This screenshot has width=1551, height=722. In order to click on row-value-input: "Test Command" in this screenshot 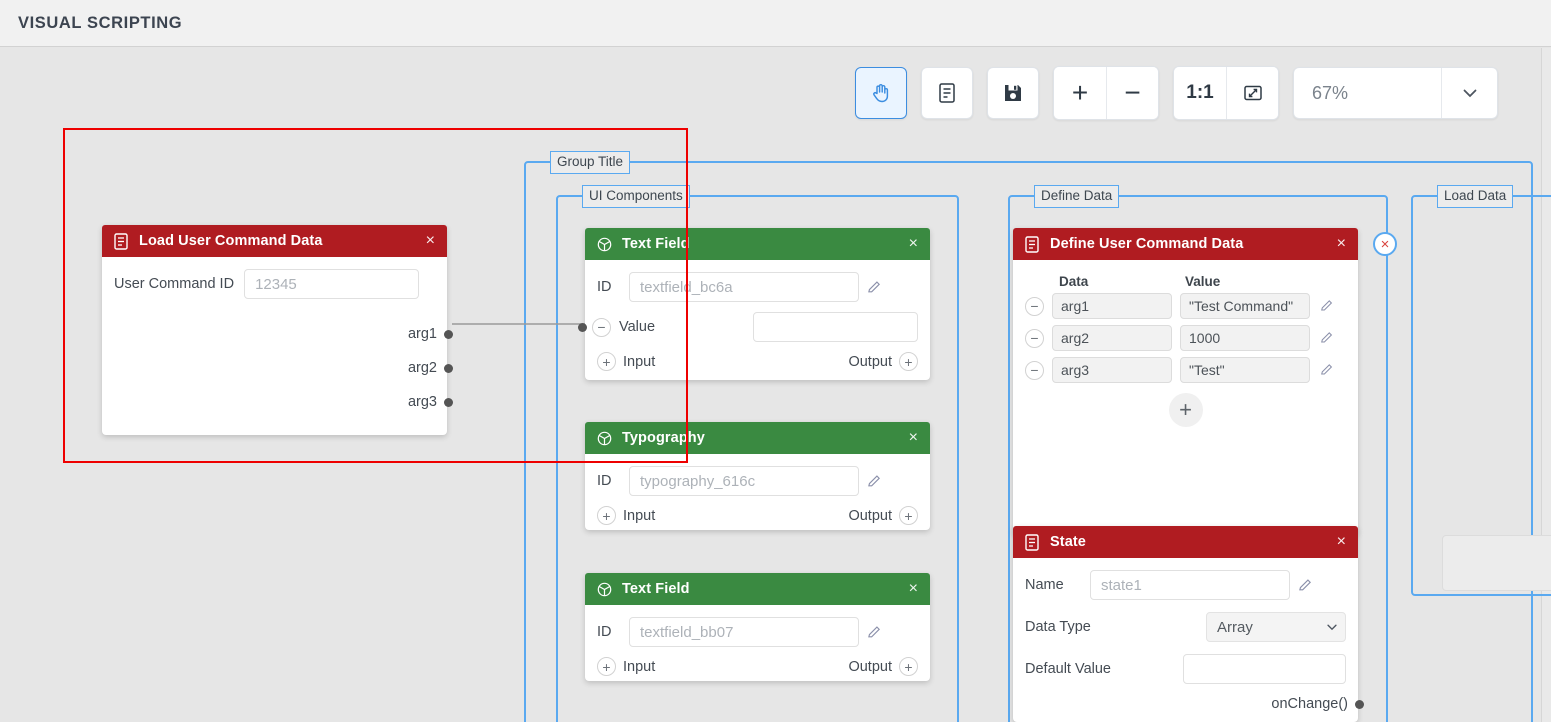, I will do `click(1245, 306)`.